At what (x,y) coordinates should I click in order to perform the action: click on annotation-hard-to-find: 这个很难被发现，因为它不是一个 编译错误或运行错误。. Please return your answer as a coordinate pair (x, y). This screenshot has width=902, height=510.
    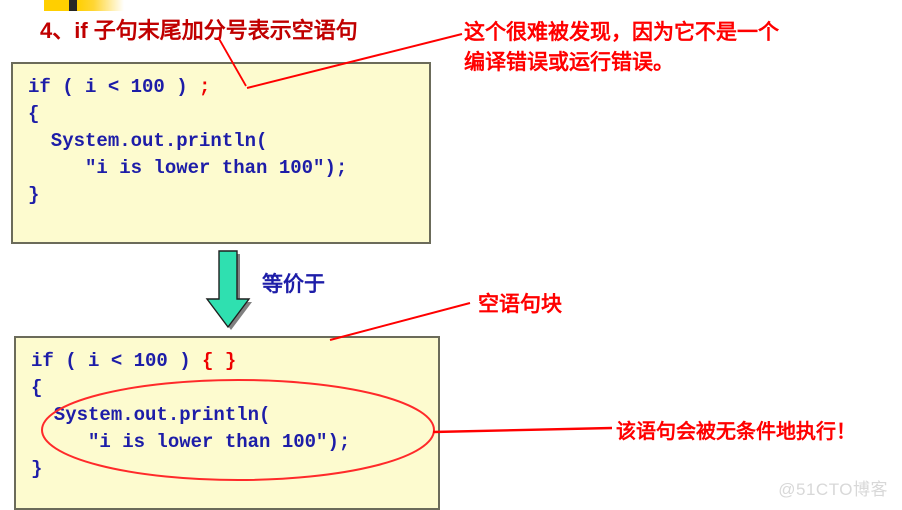
    Looking at the image, I should click on (621, 48).